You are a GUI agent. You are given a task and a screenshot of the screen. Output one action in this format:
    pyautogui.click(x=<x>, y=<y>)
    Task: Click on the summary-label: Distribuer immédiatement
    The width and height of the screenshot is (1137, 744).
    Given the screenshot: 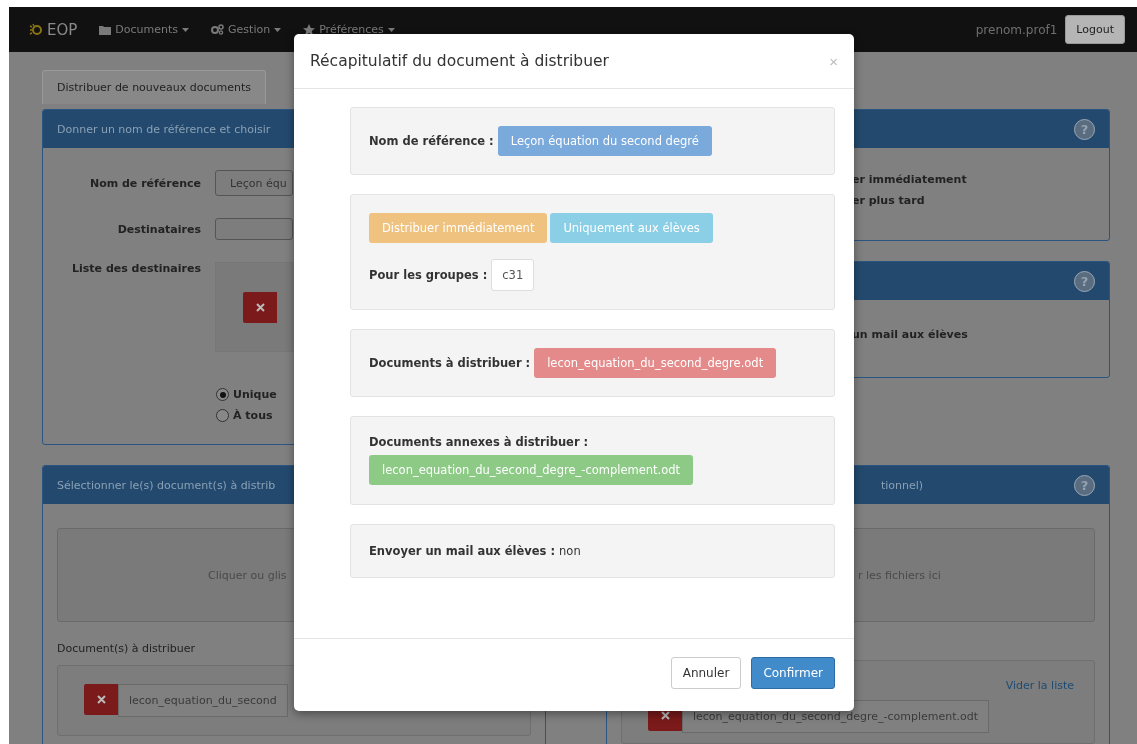 What is the action you would take?
    pyautogui.click(x=458, y=228)
    